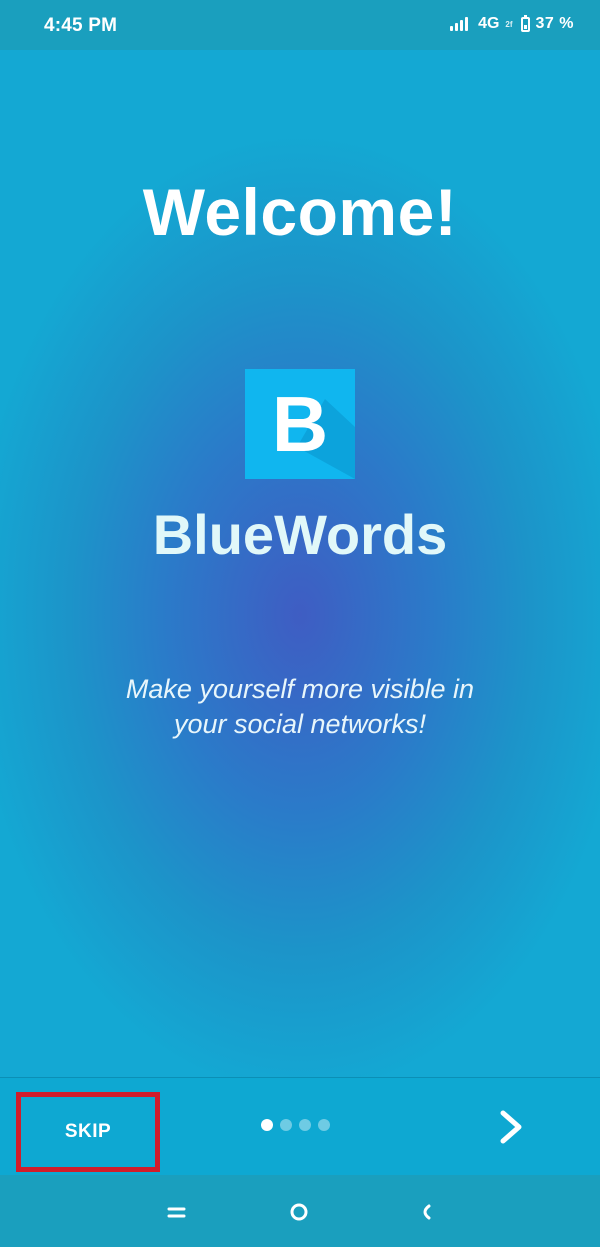 The image size is (600, 1247). Describe the element at coordinates (300, 534) in the screenshot. I see `app-name: BlueWords` at that location.